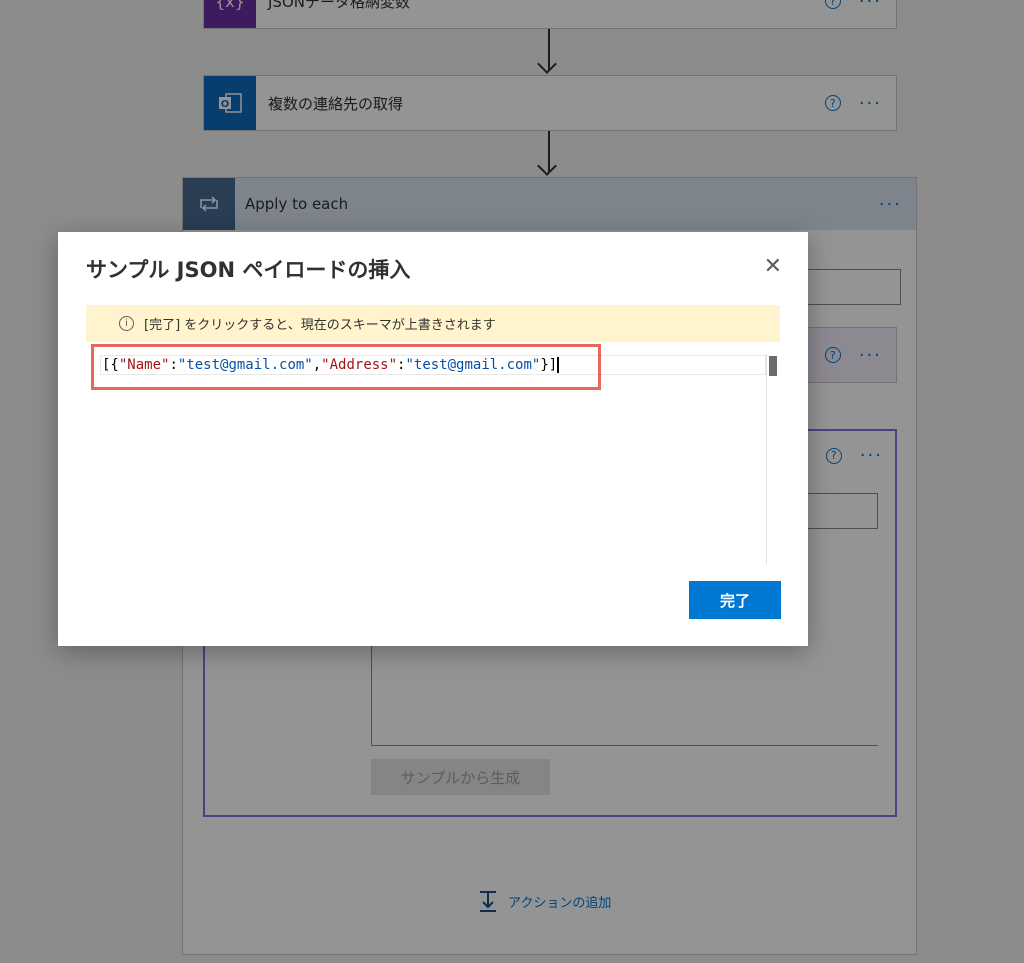 This screenshot has width=1024, height=963. What do you see at coordinates (359, 365) in the screenshot?
I see `json-key: "Address"` at bounding box center [359, 365].